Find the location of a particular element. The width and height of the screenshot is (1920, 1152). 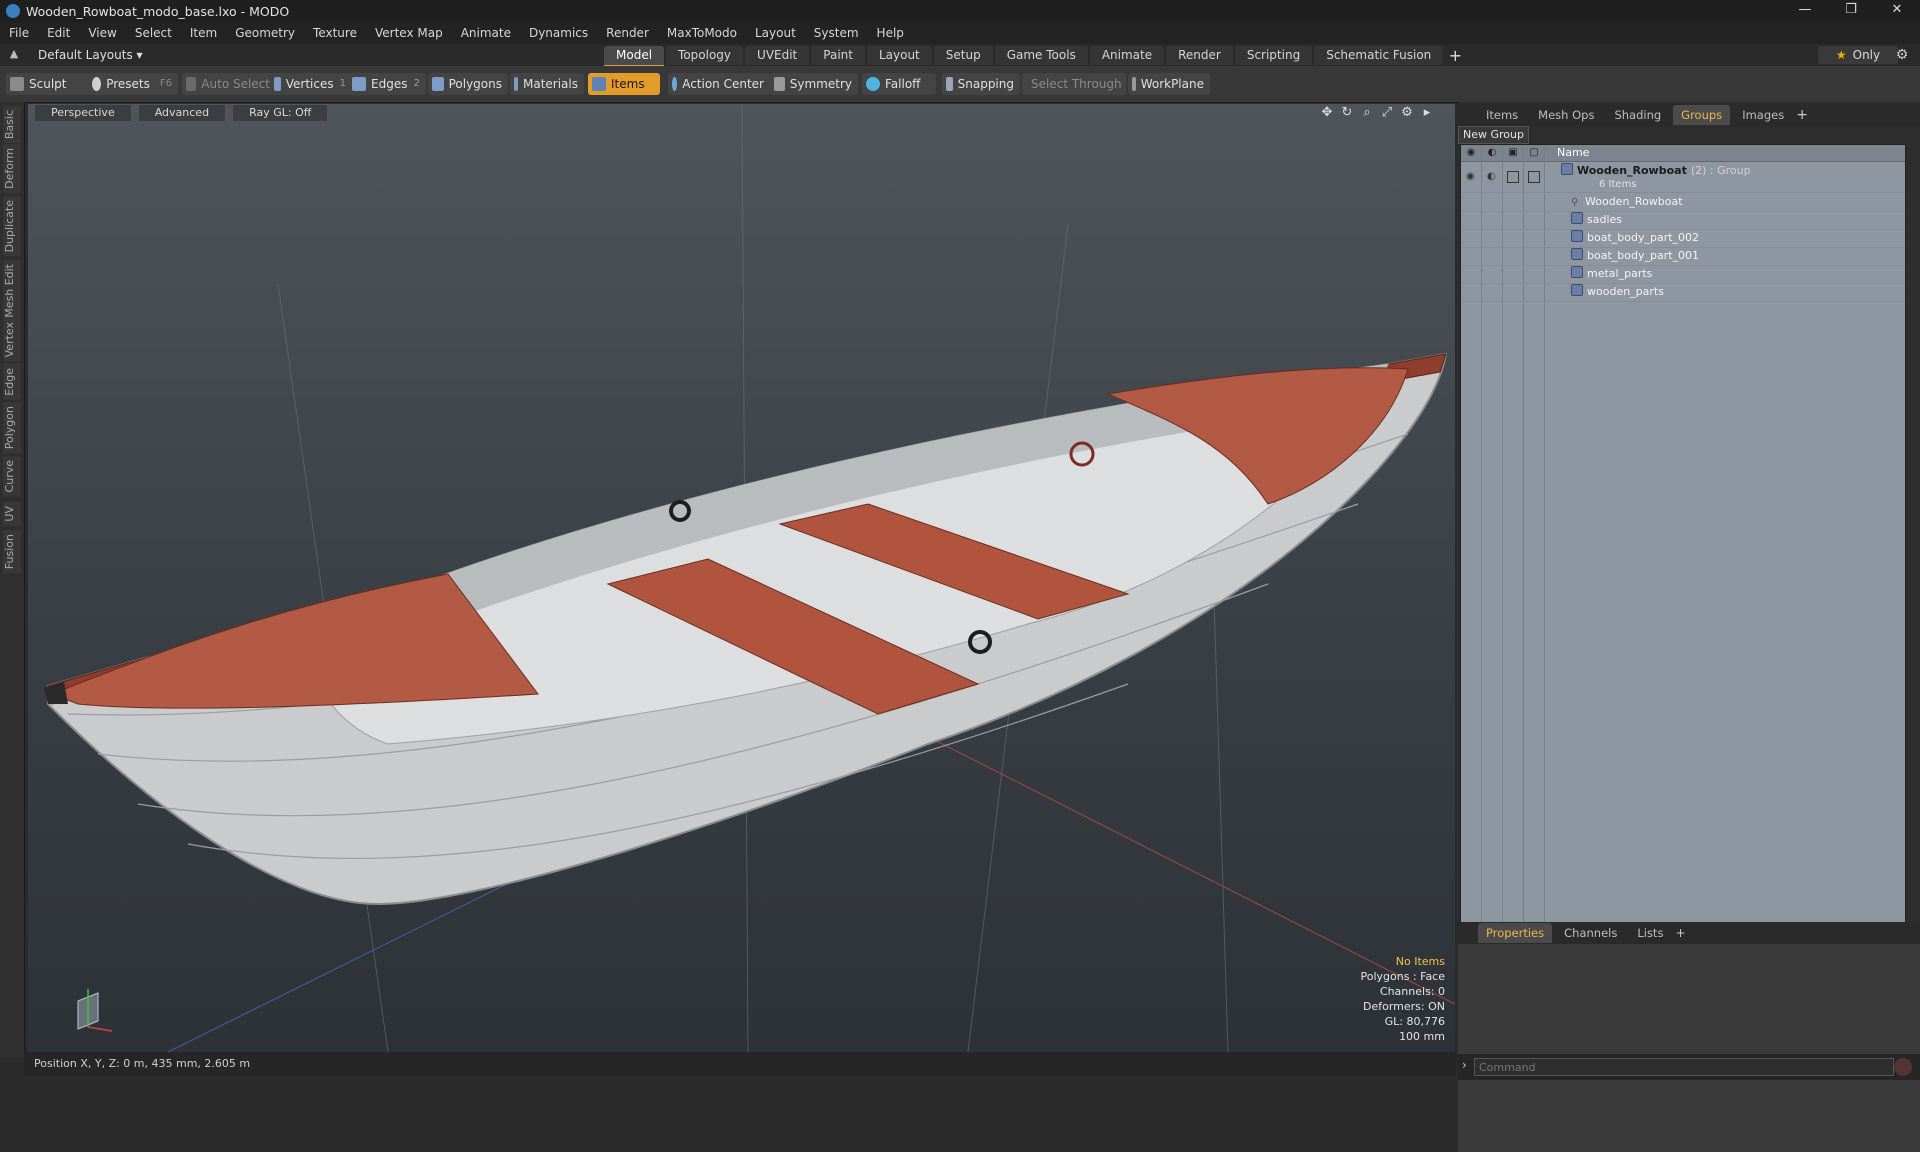

menu-system: System is located at coordinates (836, 33).